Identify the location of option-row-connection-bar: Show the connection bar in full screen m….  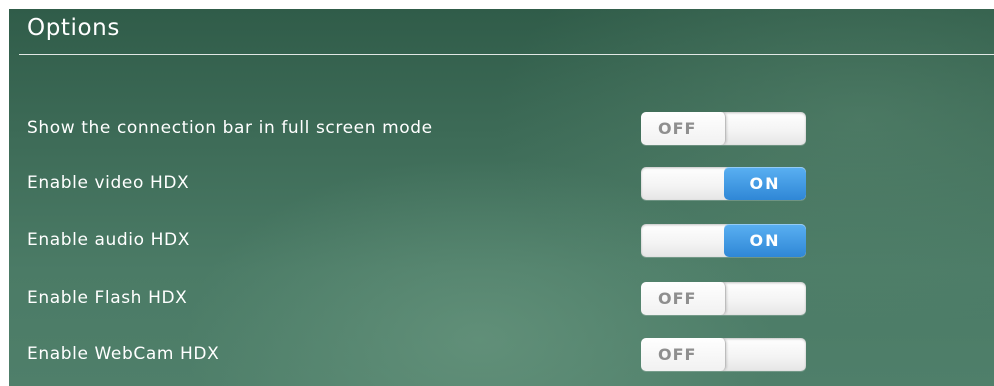
(497, 130).